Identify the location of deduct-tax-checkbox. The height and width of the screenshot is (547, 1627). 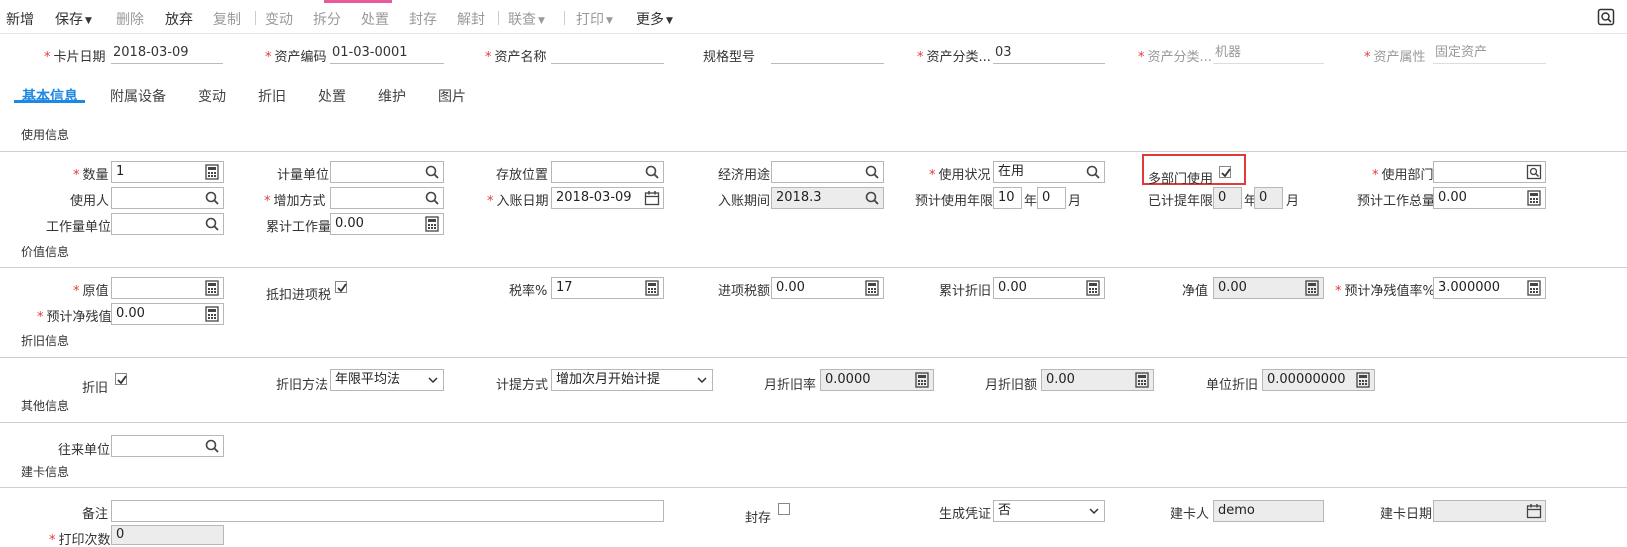
(341, 287).